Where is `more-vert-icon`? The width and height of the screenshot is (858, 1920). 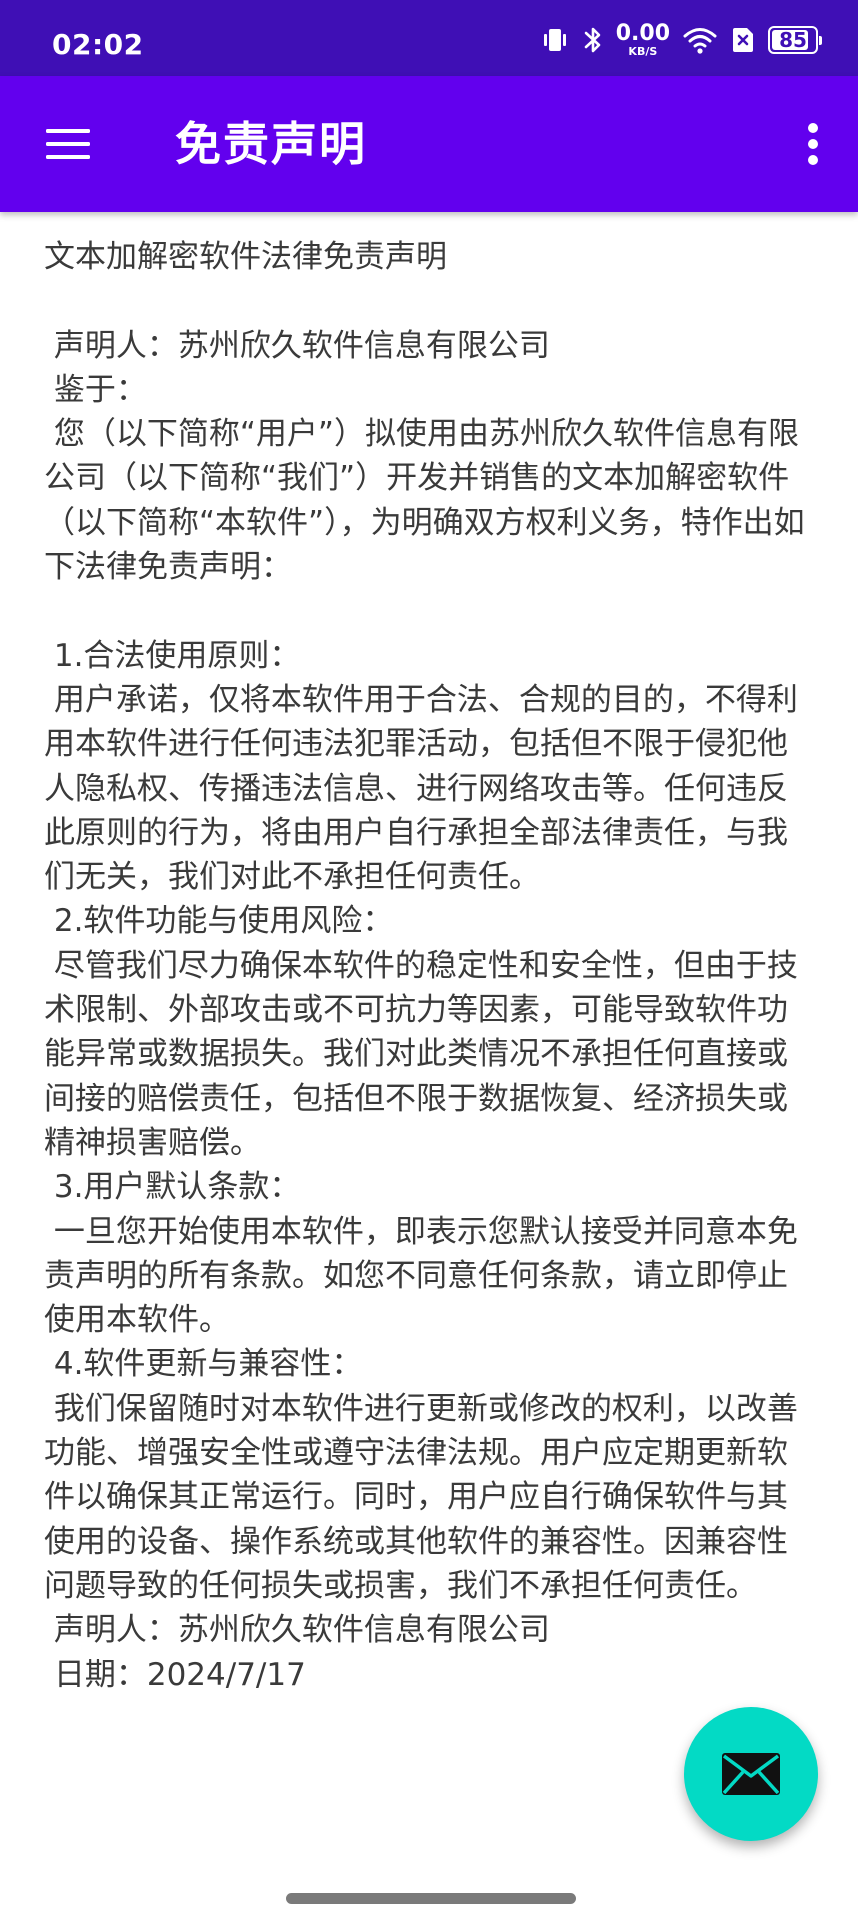 more-vert-icon is located at coordinates (813, 144).